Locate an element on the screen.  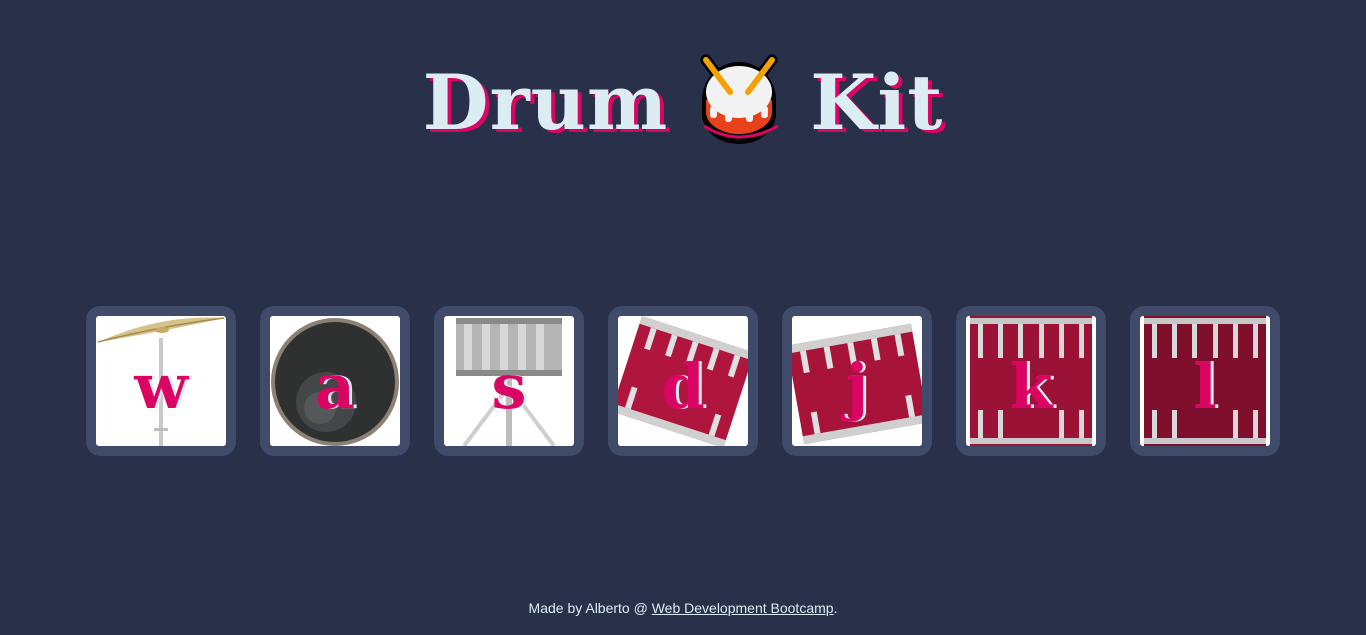
page-title: Drum Kit is located at coordinates (683, 101).